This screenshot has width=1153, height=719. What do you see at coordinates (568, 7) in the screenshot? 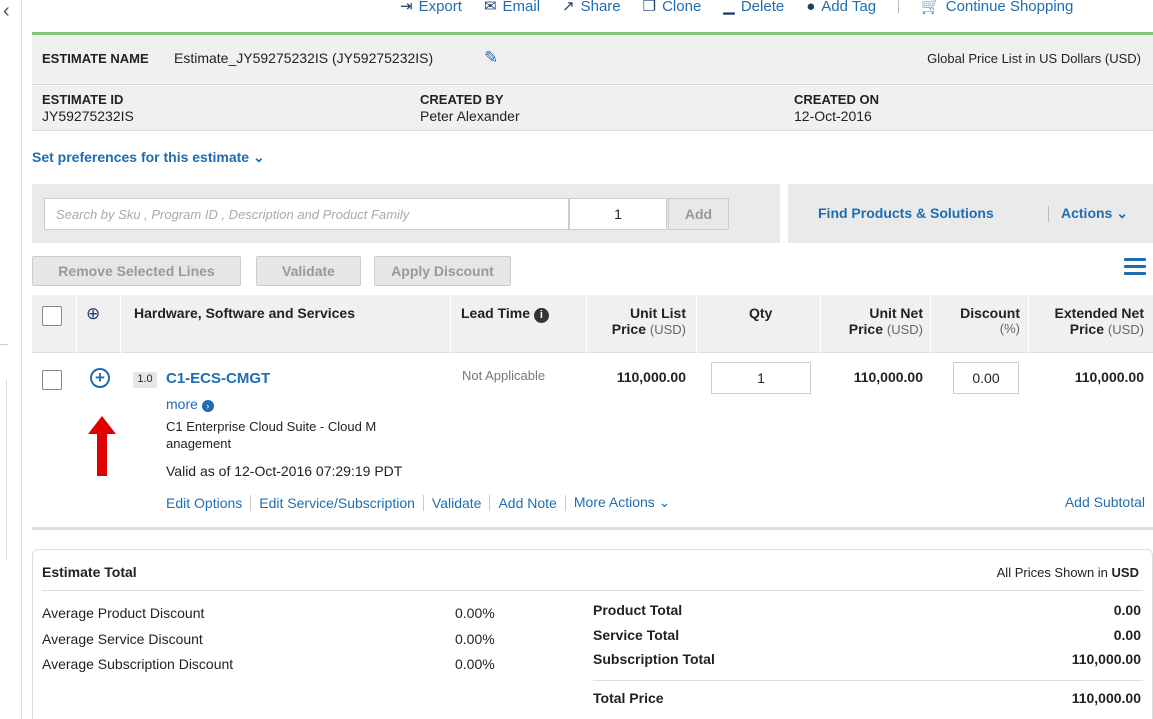
I see `share-icon: ↗` at bounding box center [568, 7].